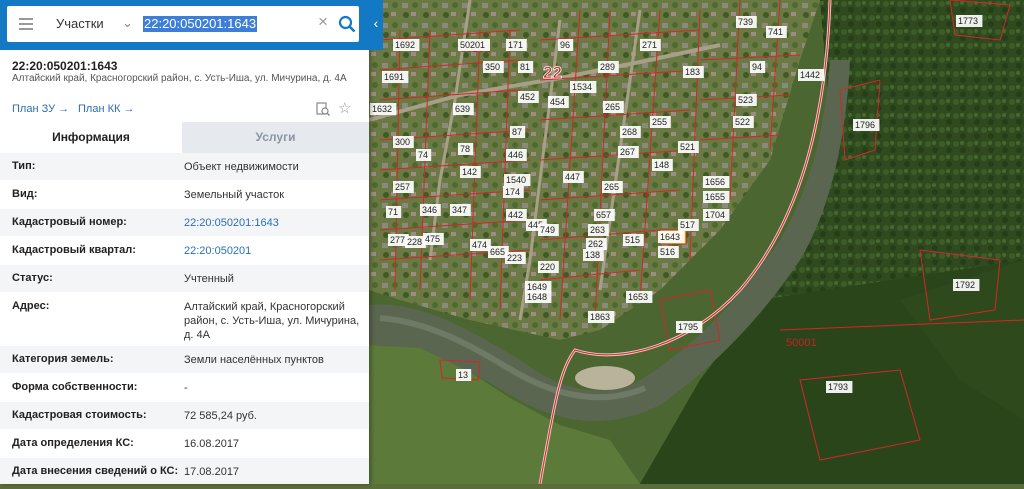 Image resolution: width=1024 pixels, height=489 pixels. Describe the element at coordinates (865, 125) in the screenshot. I see `parcel-label: 1796` at that location.